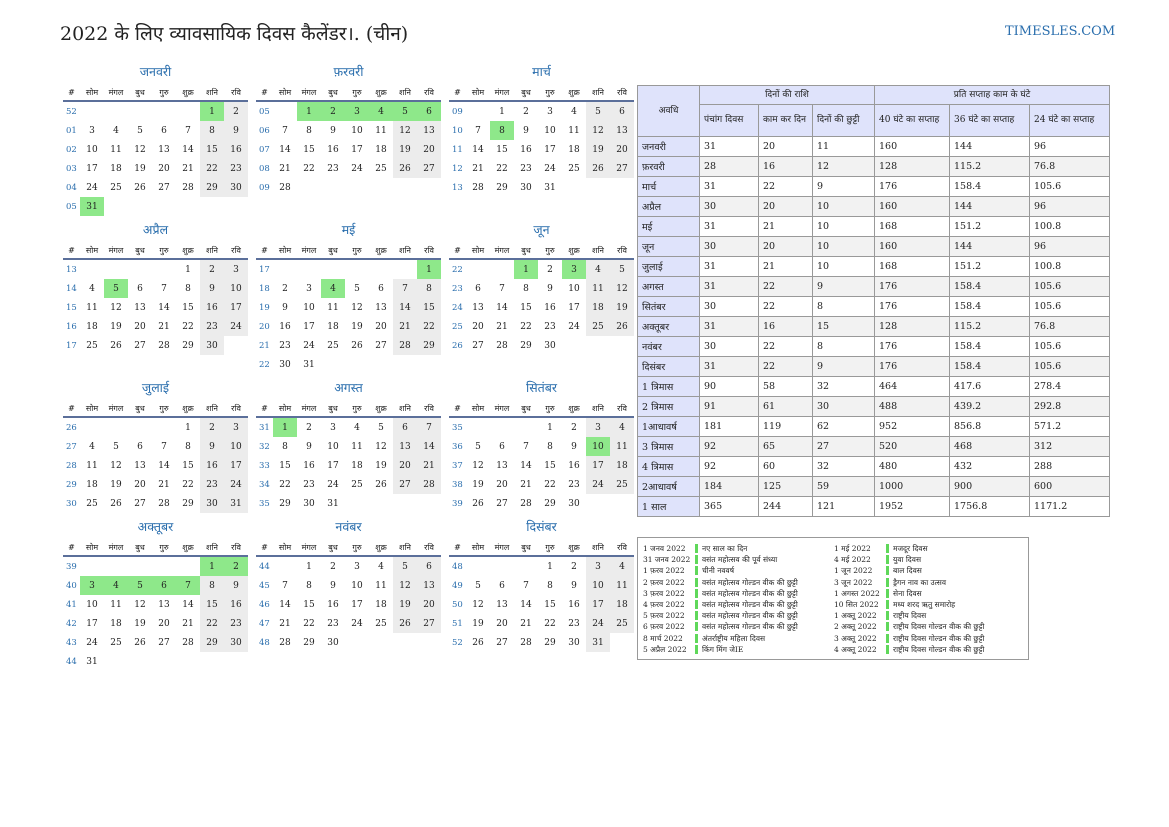 The width and height of the screenshot is (1169, 827). Describe the element at coordinates (1060, 31) in the screenshot. I see `site-link: TIMESLES.COM` at that location.